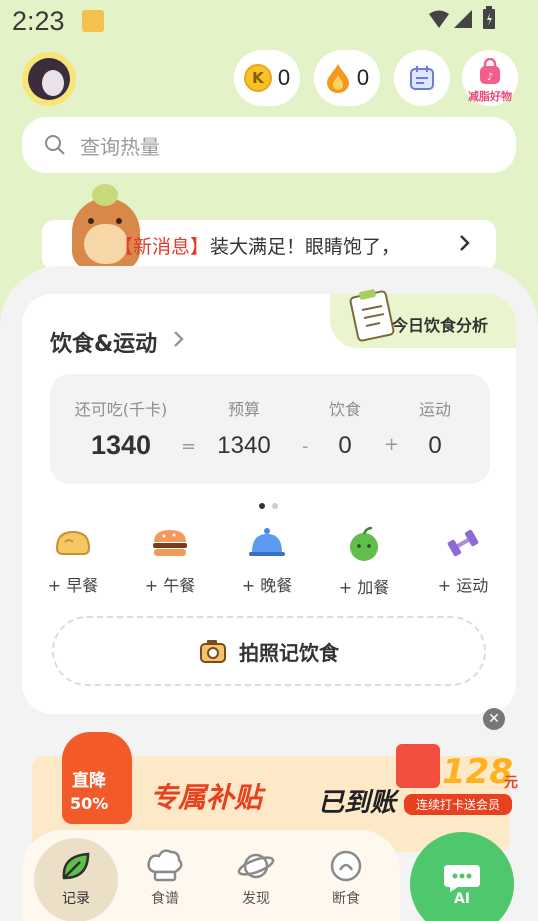 The width and height of the screenshot is (538, 921). What do you see at coordinates (76, 866) in the screenshot?
I see `leaf-icon` at bounding box center [76, 866].